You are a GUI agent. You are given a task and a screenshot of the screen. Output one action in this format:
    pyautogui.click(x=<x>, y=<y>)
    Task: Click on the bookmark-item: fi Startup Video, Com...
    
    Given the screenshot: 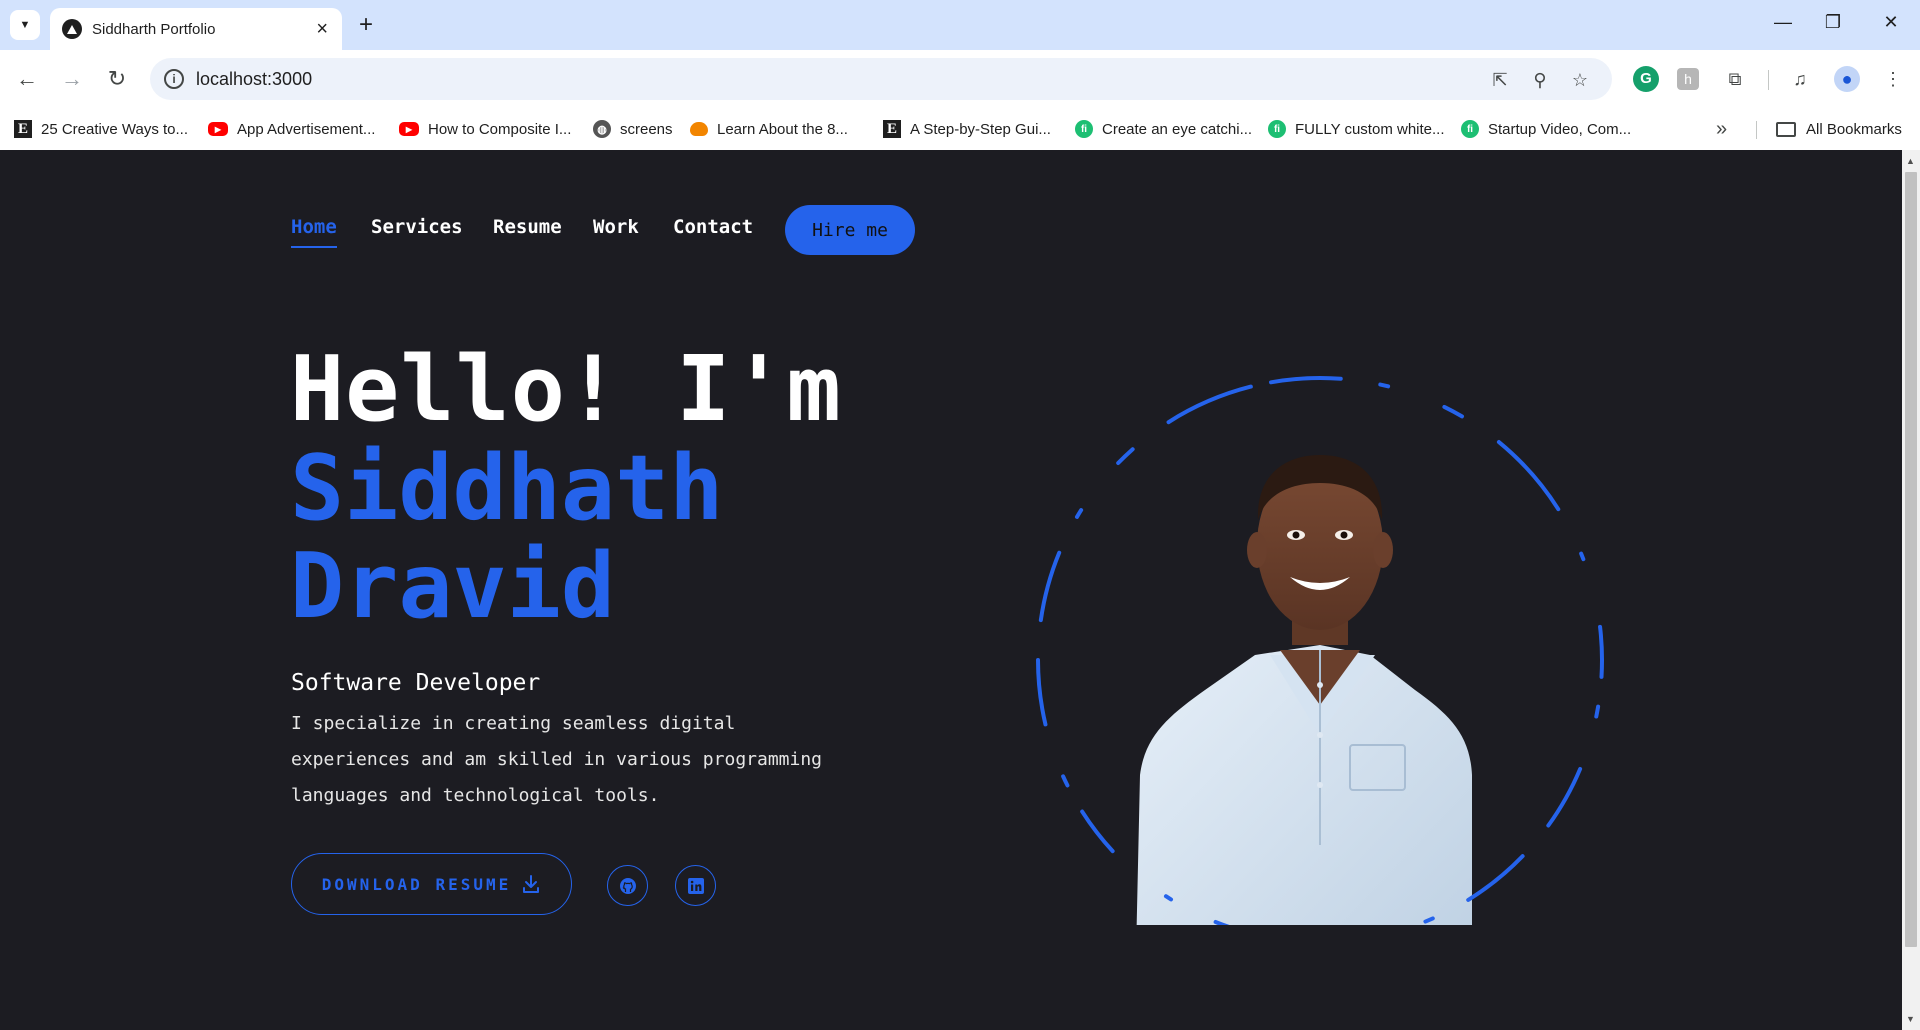 What is the action you would take?
    pyautogui.click(x=1546, y=129)
    